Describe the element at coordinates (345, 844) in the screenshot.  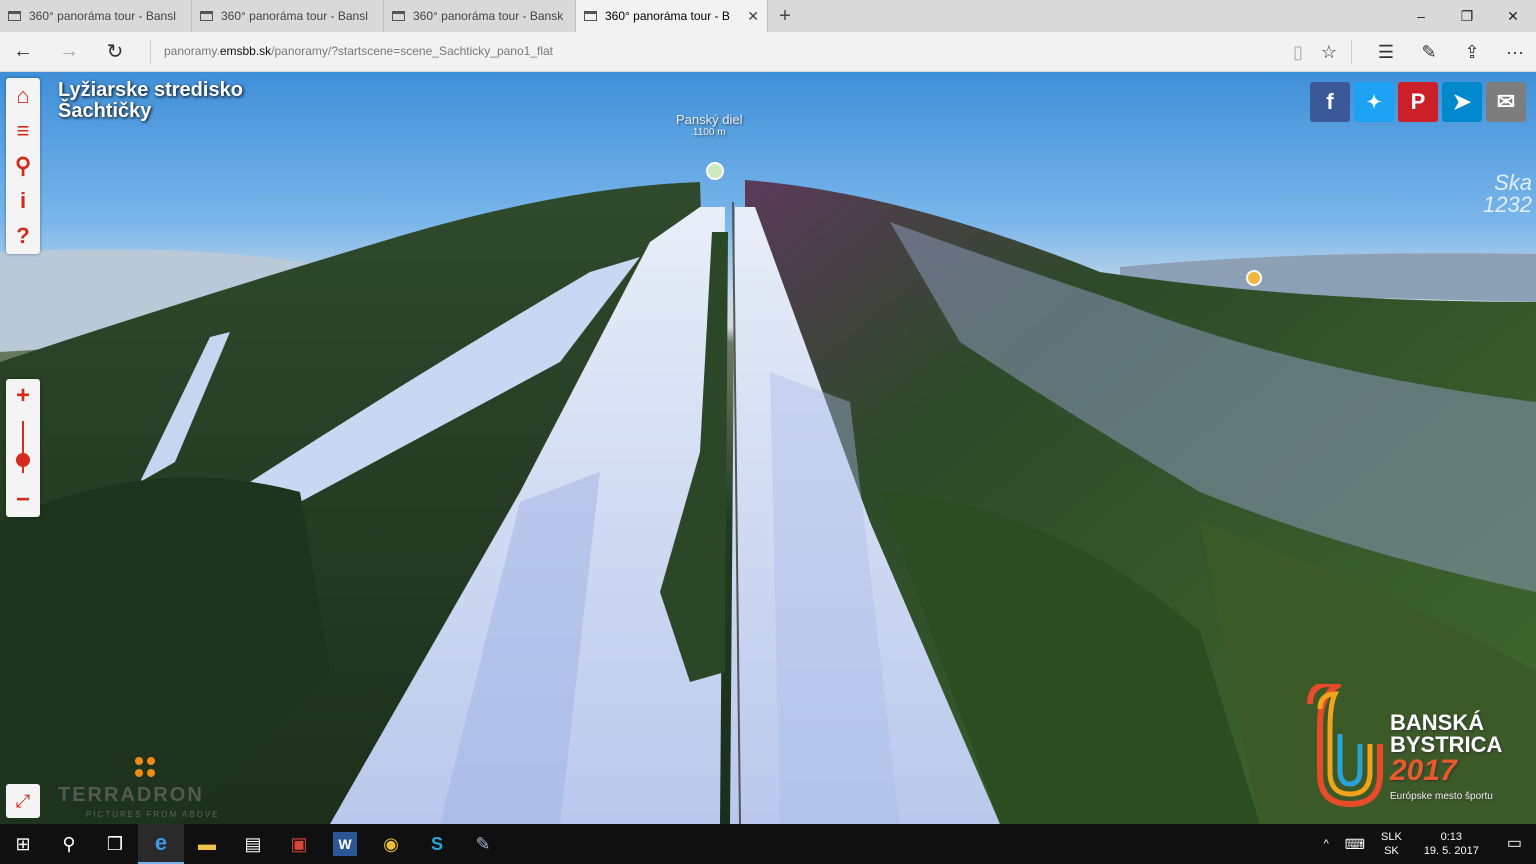
I see `word-app-icon: W` at that location.